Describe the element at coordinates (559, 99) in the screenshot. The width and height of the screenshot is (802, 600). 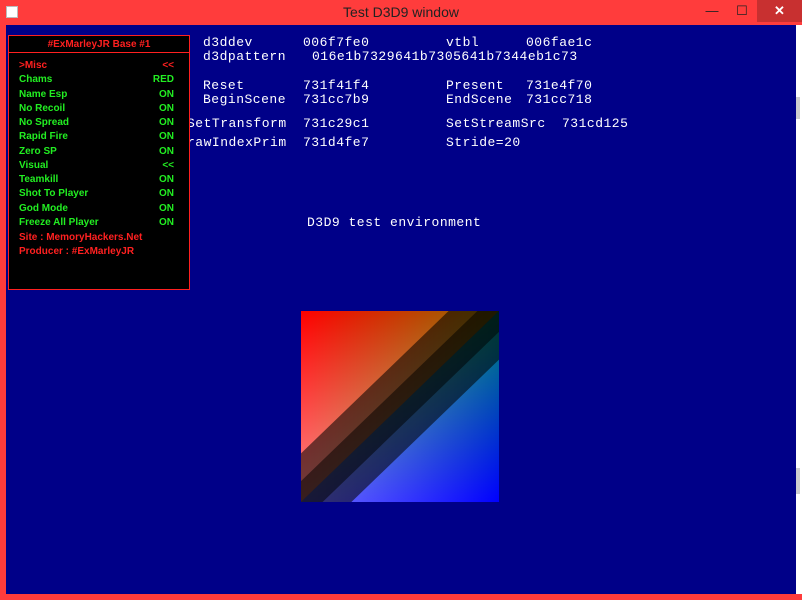
I see `endscene-value: 731cc718` at that location.